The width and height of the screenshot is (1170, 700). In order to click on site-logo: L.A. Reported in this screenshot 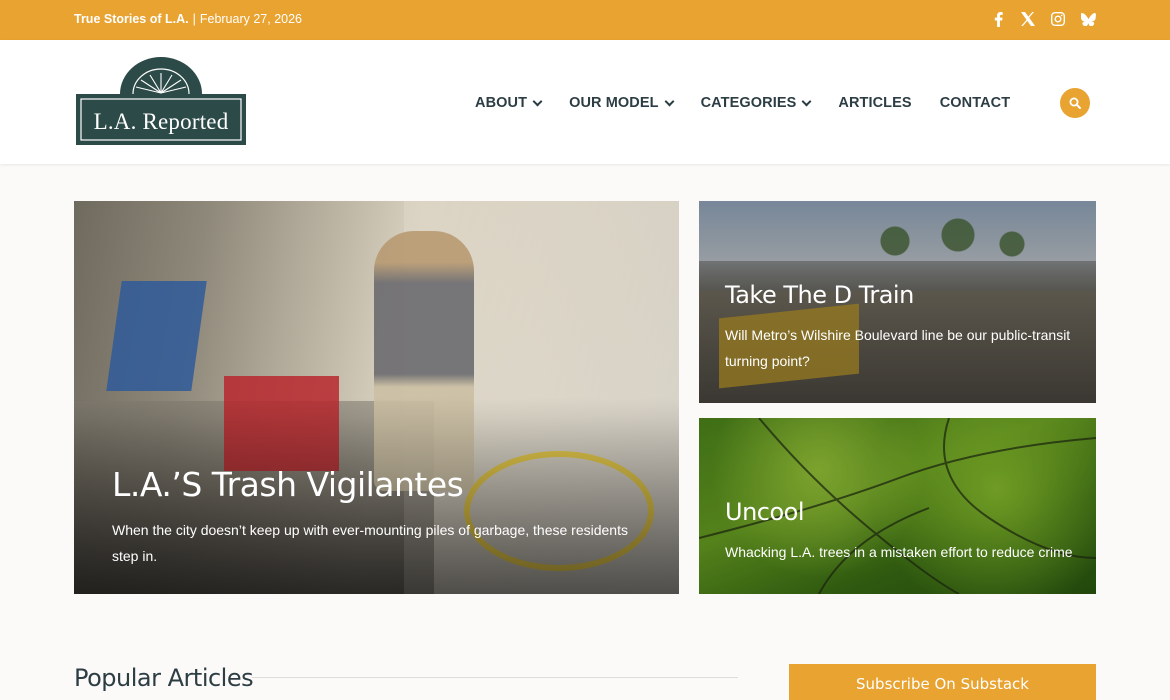, I will do `click(161, 101)`.